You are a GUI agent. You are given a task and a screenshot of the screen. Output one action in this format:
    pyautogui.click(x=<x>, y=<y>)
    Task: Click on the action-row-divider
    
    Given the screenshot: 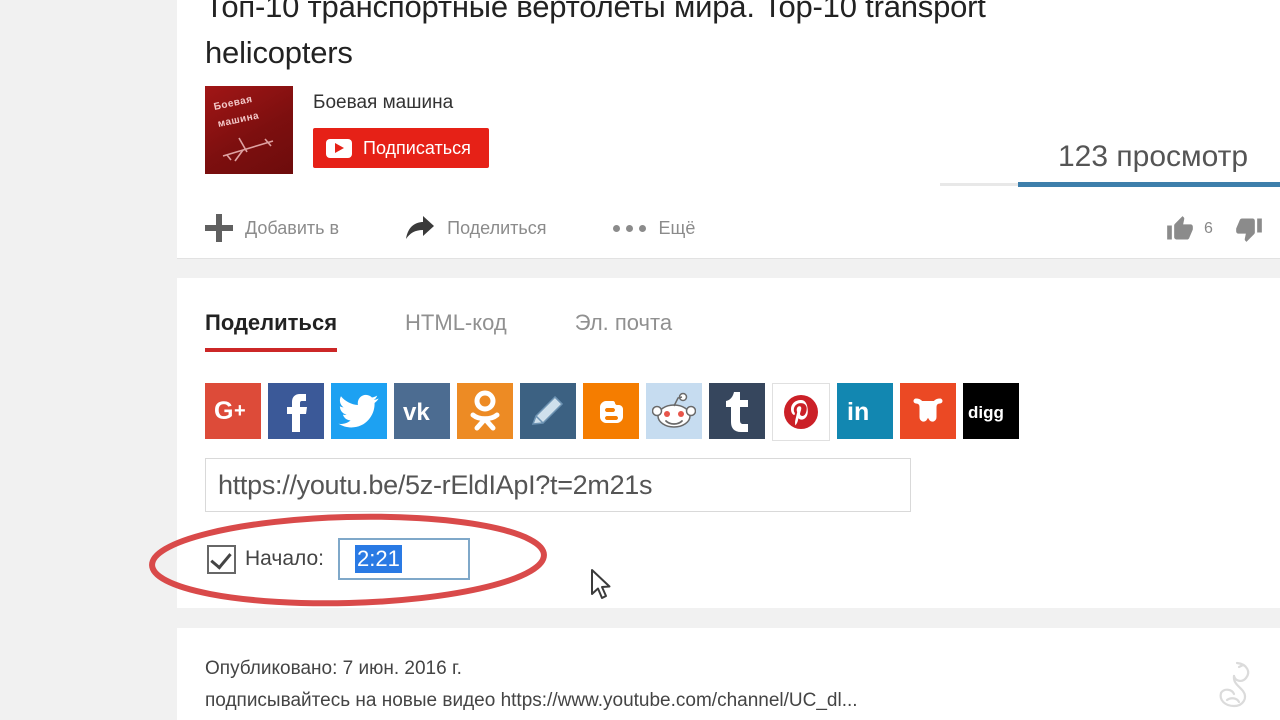 What is the action you would take?
    pyautogui.click(x=728, y=258)
    